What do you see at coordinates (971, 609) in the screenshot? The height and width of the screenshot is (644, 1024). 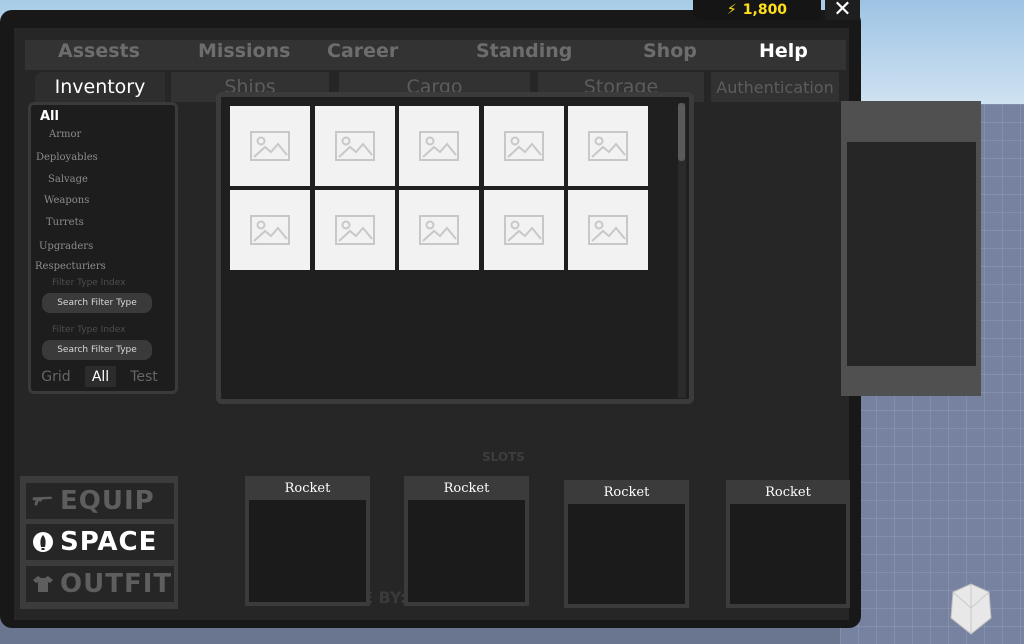 I see `view-cube-icon` at bounding box center [971, 609].